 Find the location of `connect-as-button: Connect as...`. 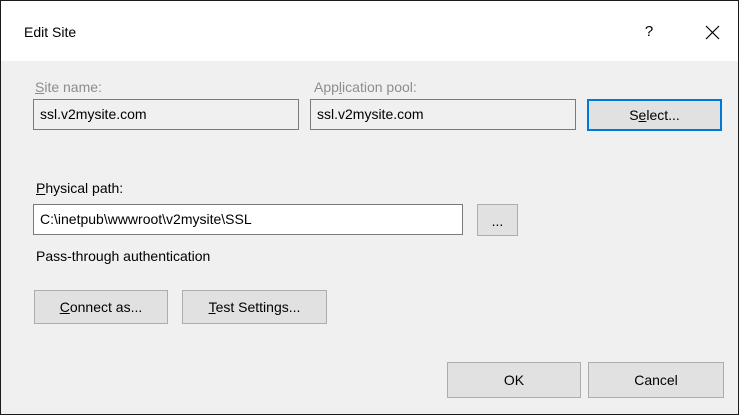

connect-as-button: Connect as... is located at coordinates (101, 307).